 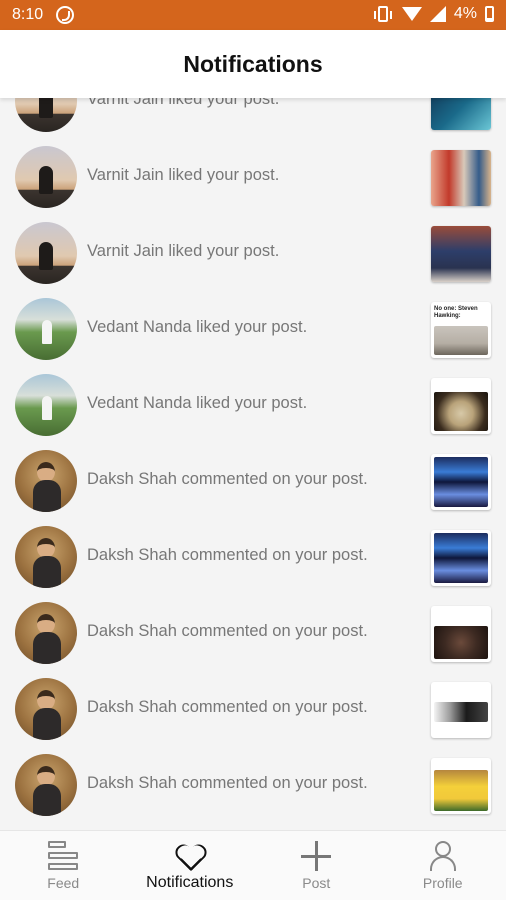 I want to click on battery-icon, so click(x=489, y=14).